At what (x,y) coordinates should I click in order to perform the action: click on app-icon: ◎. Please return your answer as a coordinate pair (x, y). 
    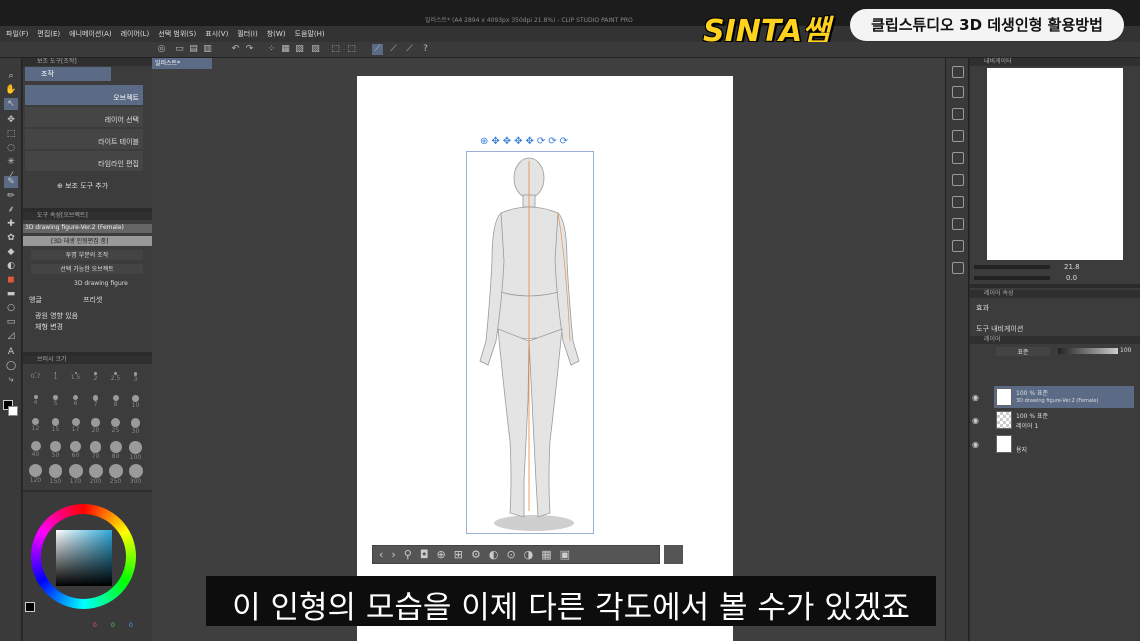
    Looking at the image, I should click on (161, 49).